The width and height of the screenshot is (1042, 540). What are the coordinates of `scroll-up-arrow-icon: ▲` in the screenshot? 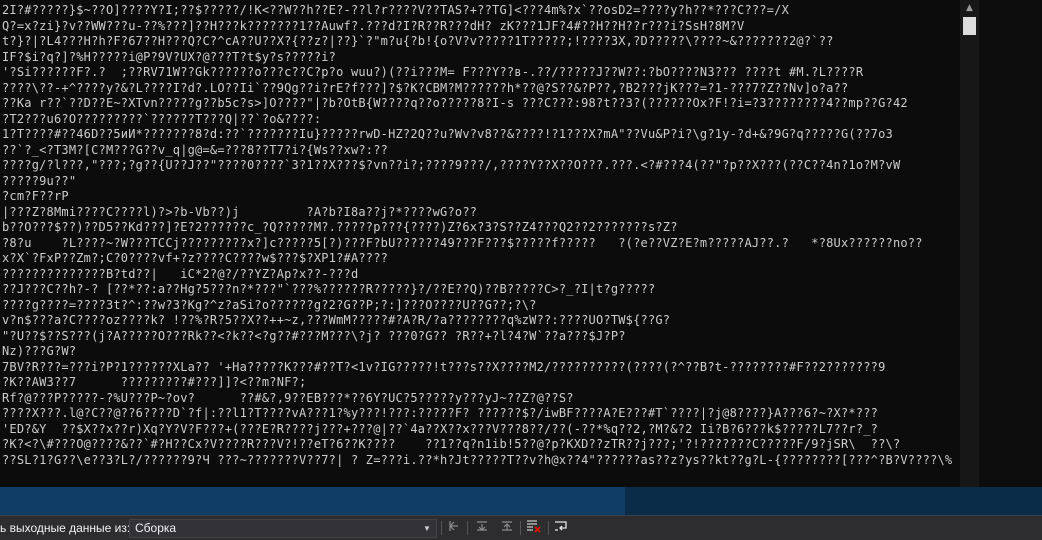 It's located at (969, 8).